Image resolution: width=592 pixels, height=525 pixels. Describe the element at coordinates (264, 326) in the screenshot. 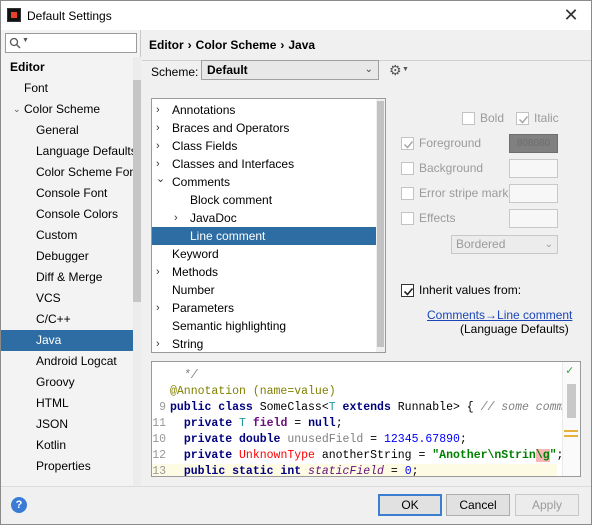

I see `category-item: Semantic highlighting` at that location.